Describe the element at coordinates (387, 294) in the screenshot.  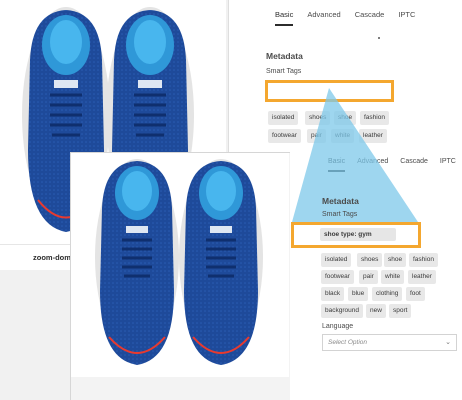
I see `front-tag-clothing: clothing` at that location.